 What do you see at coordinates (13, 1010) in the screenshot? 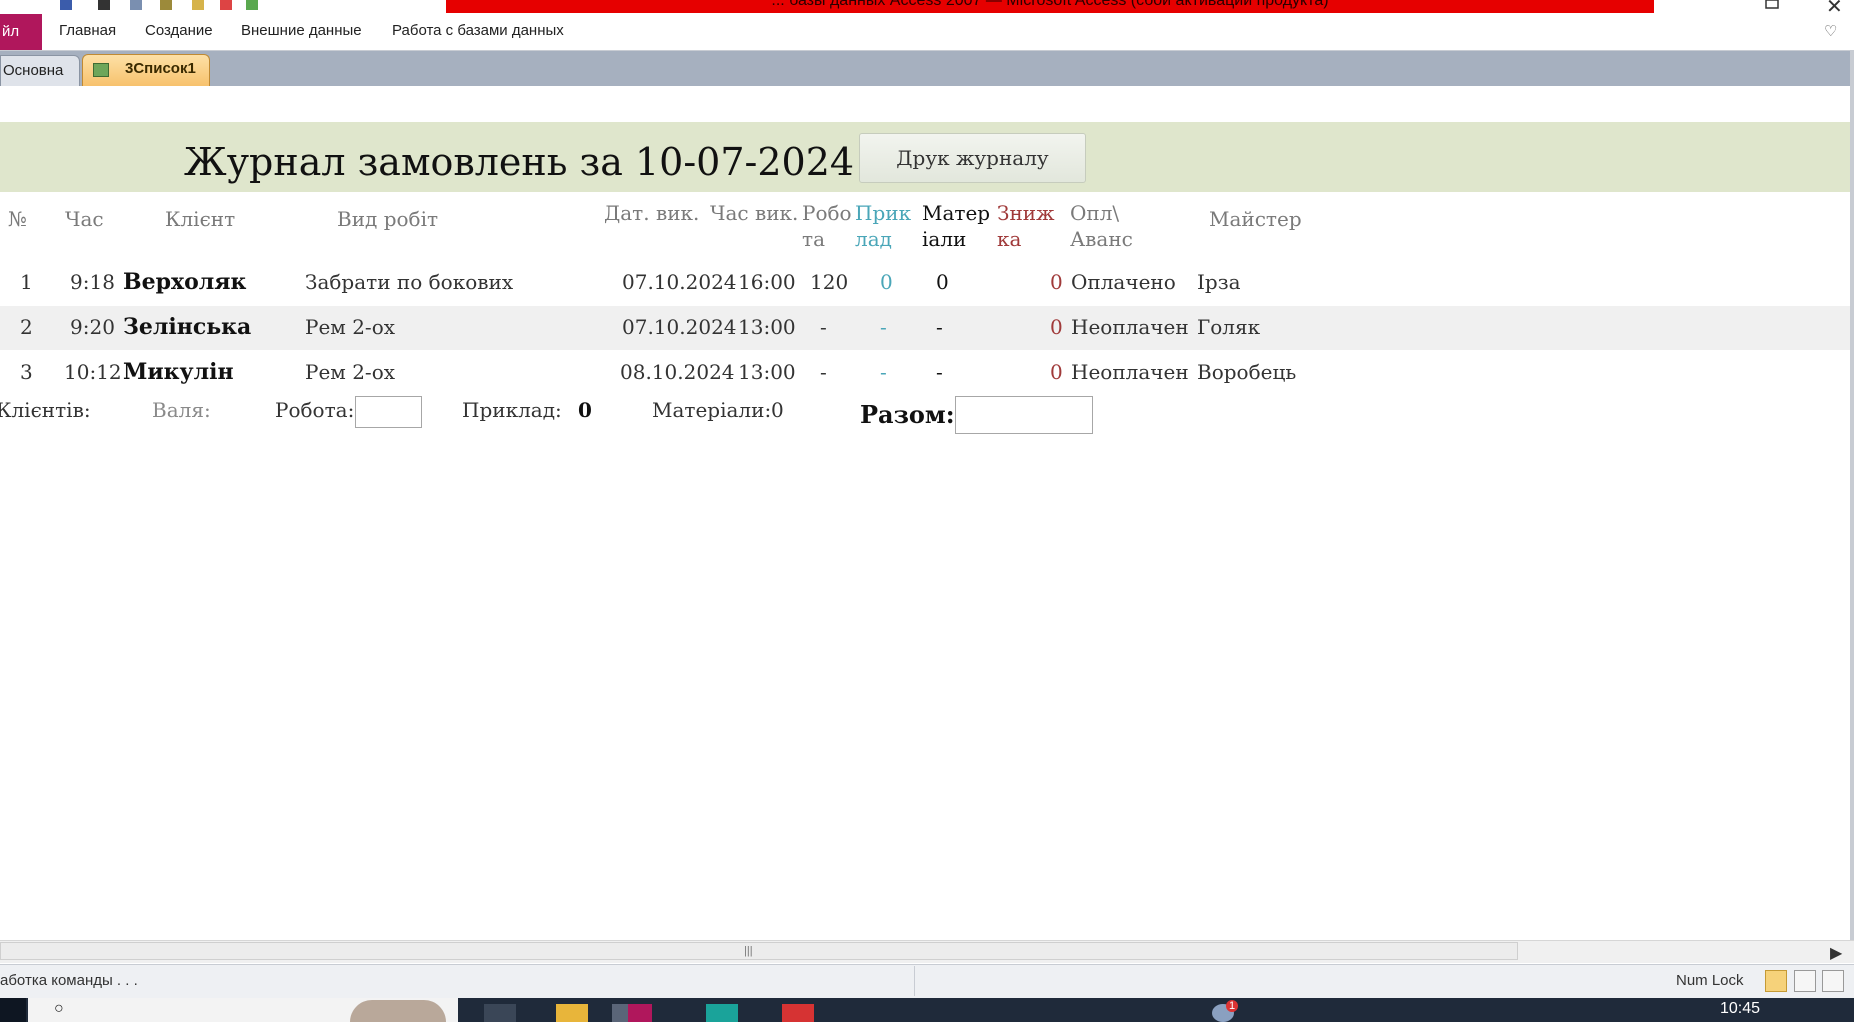
I see `start-icon` at bounding box center [13, 1010].